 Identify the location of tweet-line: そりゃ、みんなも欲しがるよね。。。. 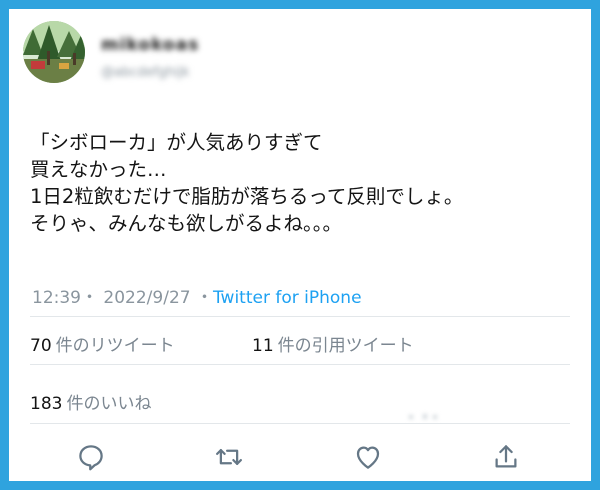
(186, 223).